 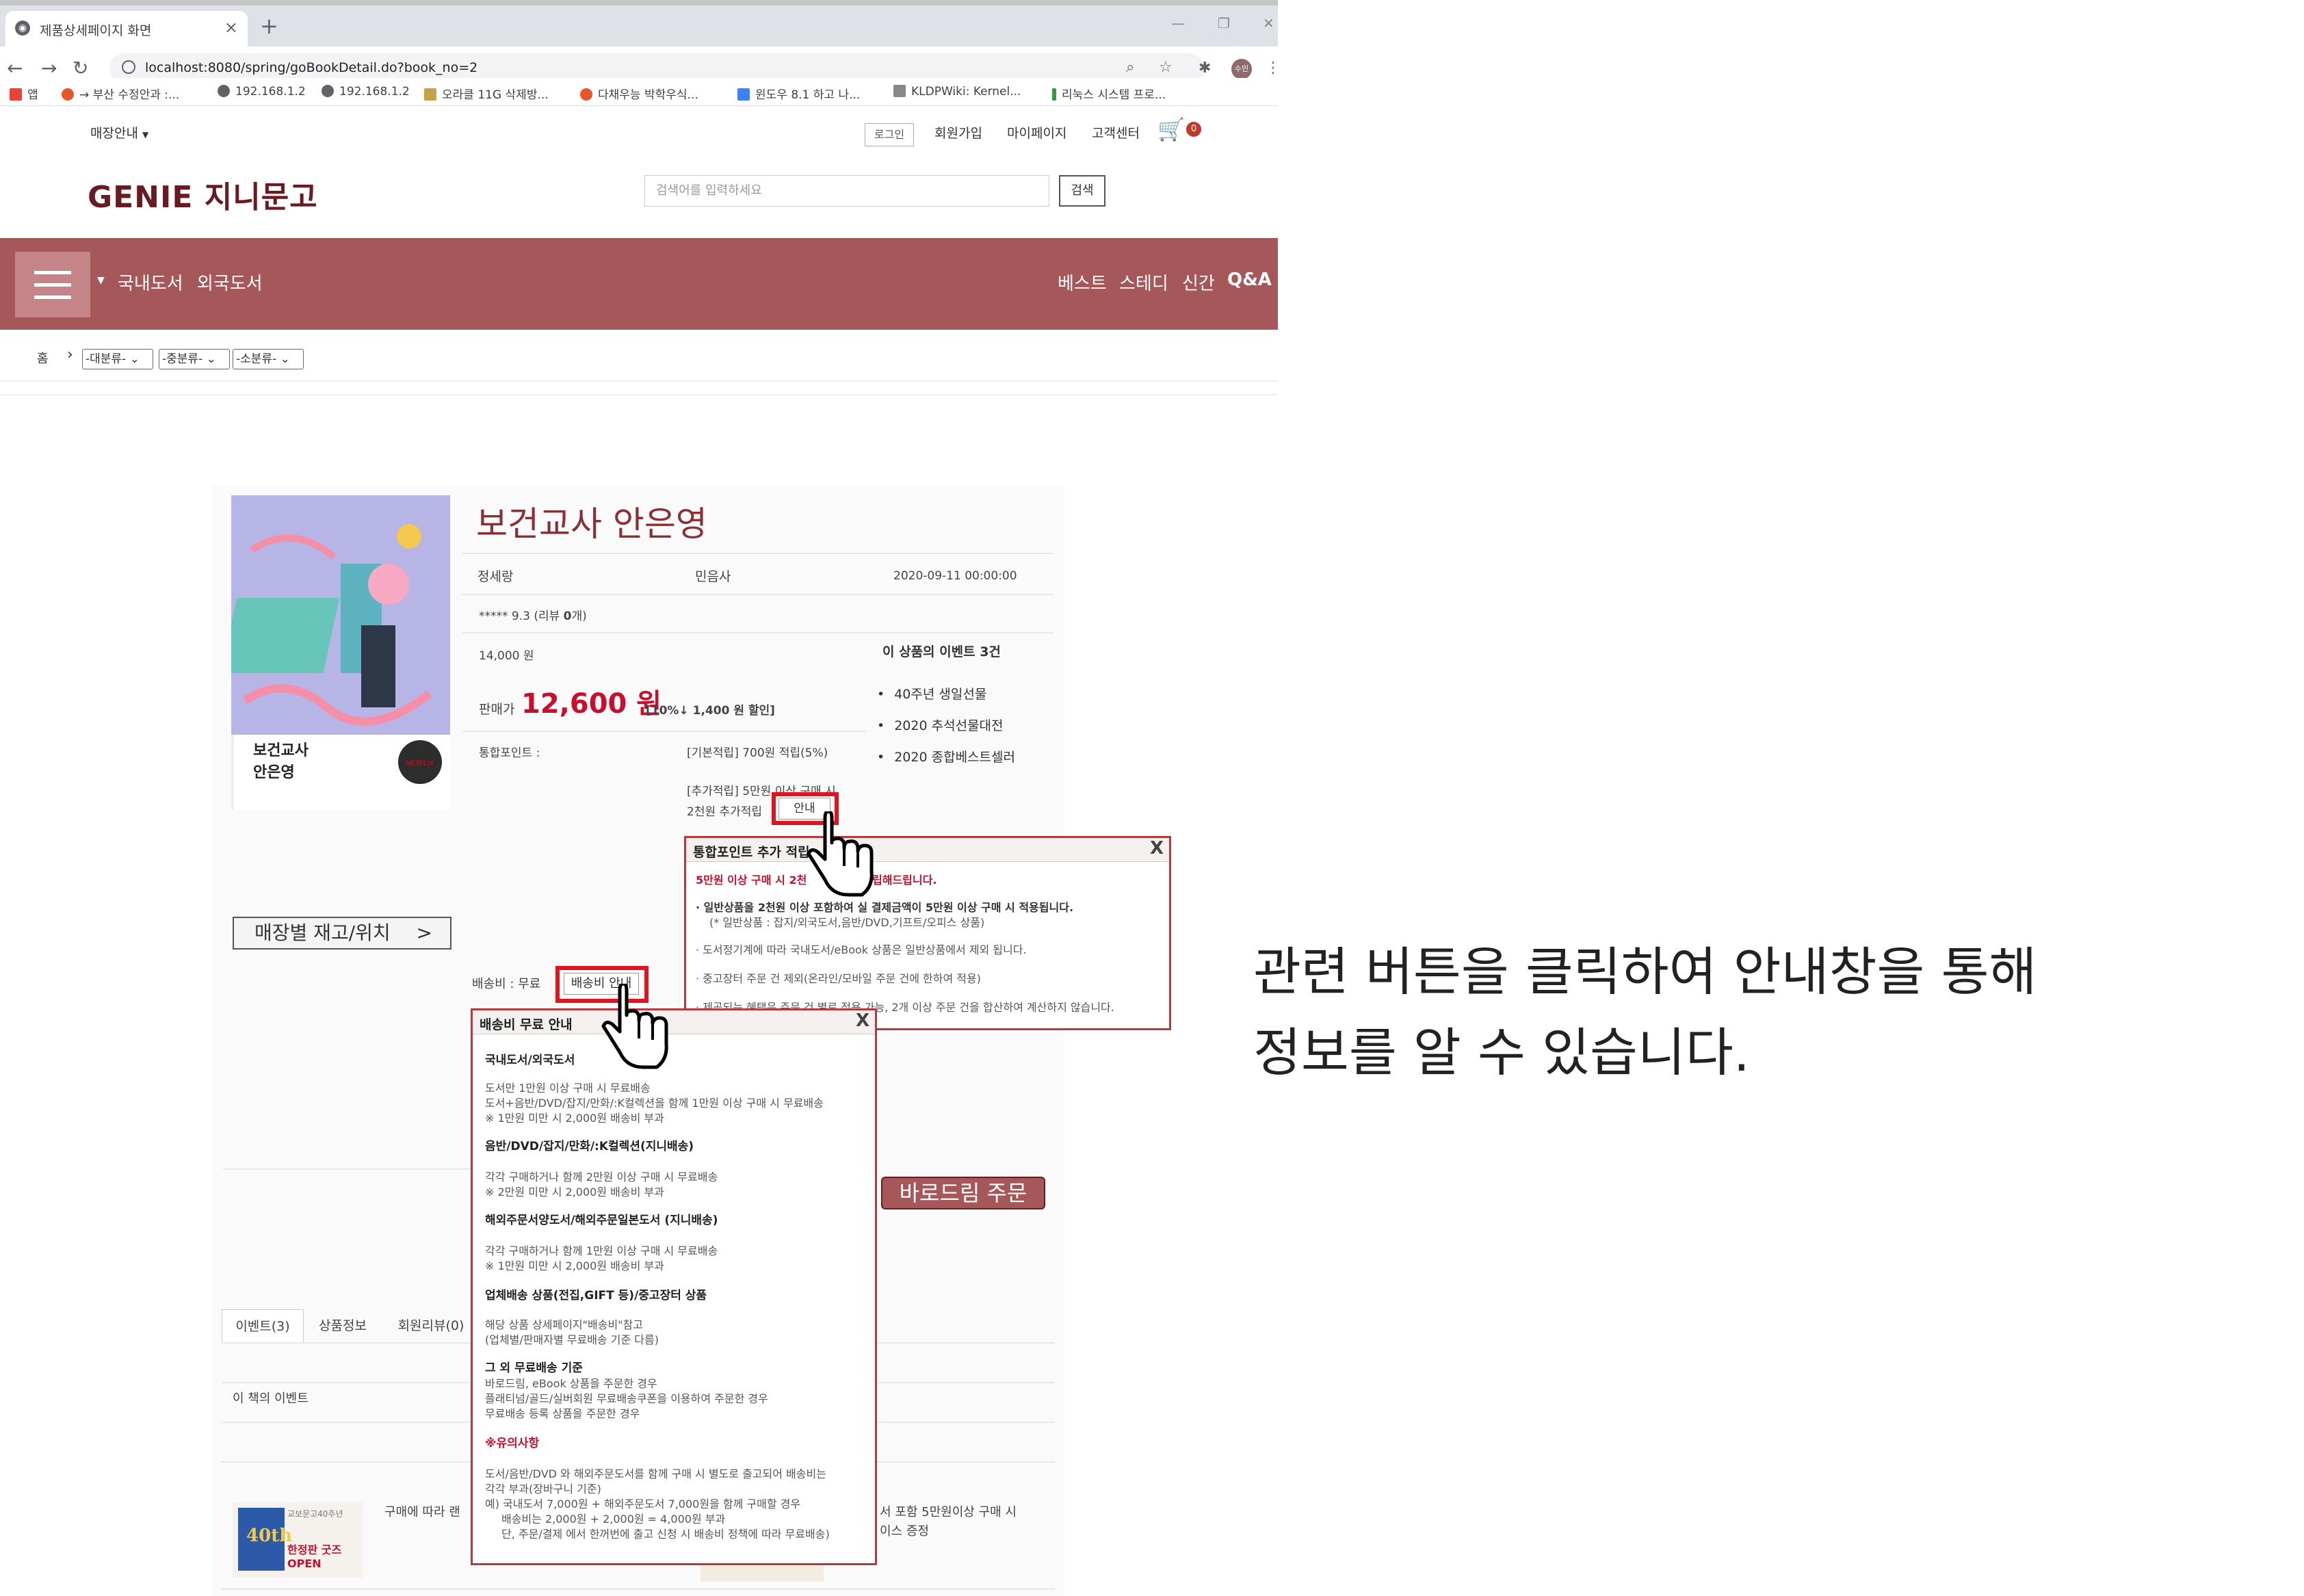 I want to click on signup-link: 회원가입, so click(x=958, y=132).